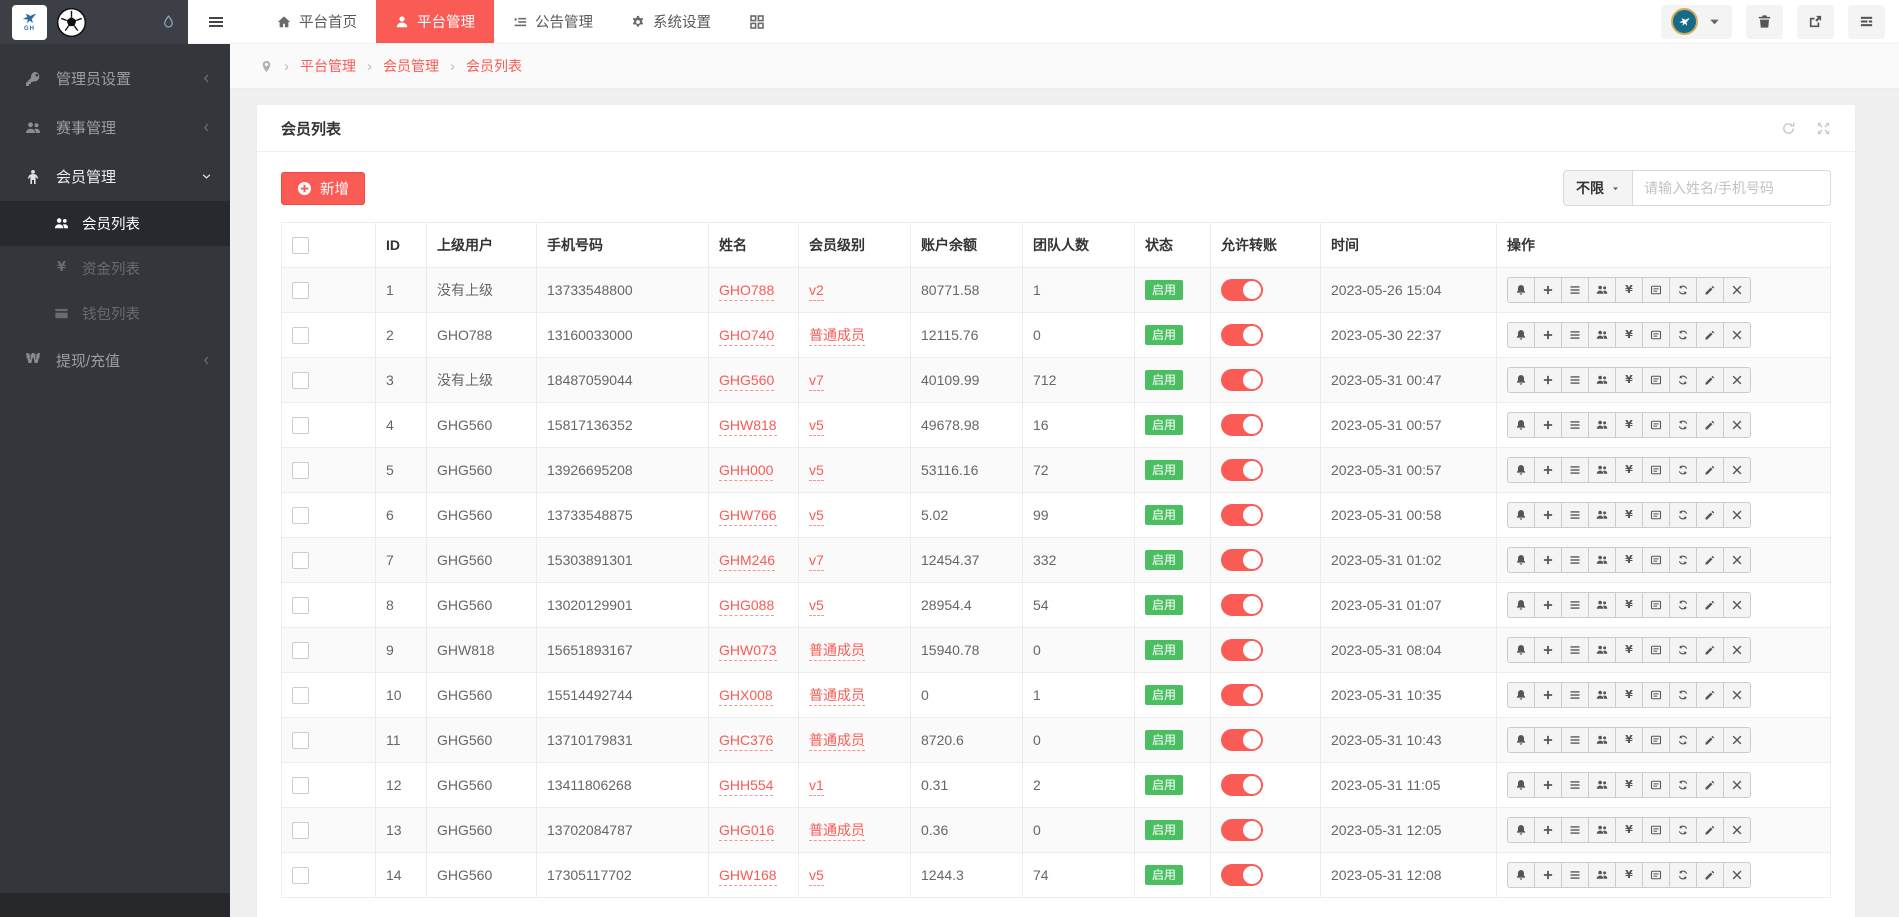 Image resolution: width=1899 pixels, height=917 pixels. Describe the element at coordinates (553, 21) in the screenshot. I see `nav-item-announcement-manage: 公告管理` at that location.